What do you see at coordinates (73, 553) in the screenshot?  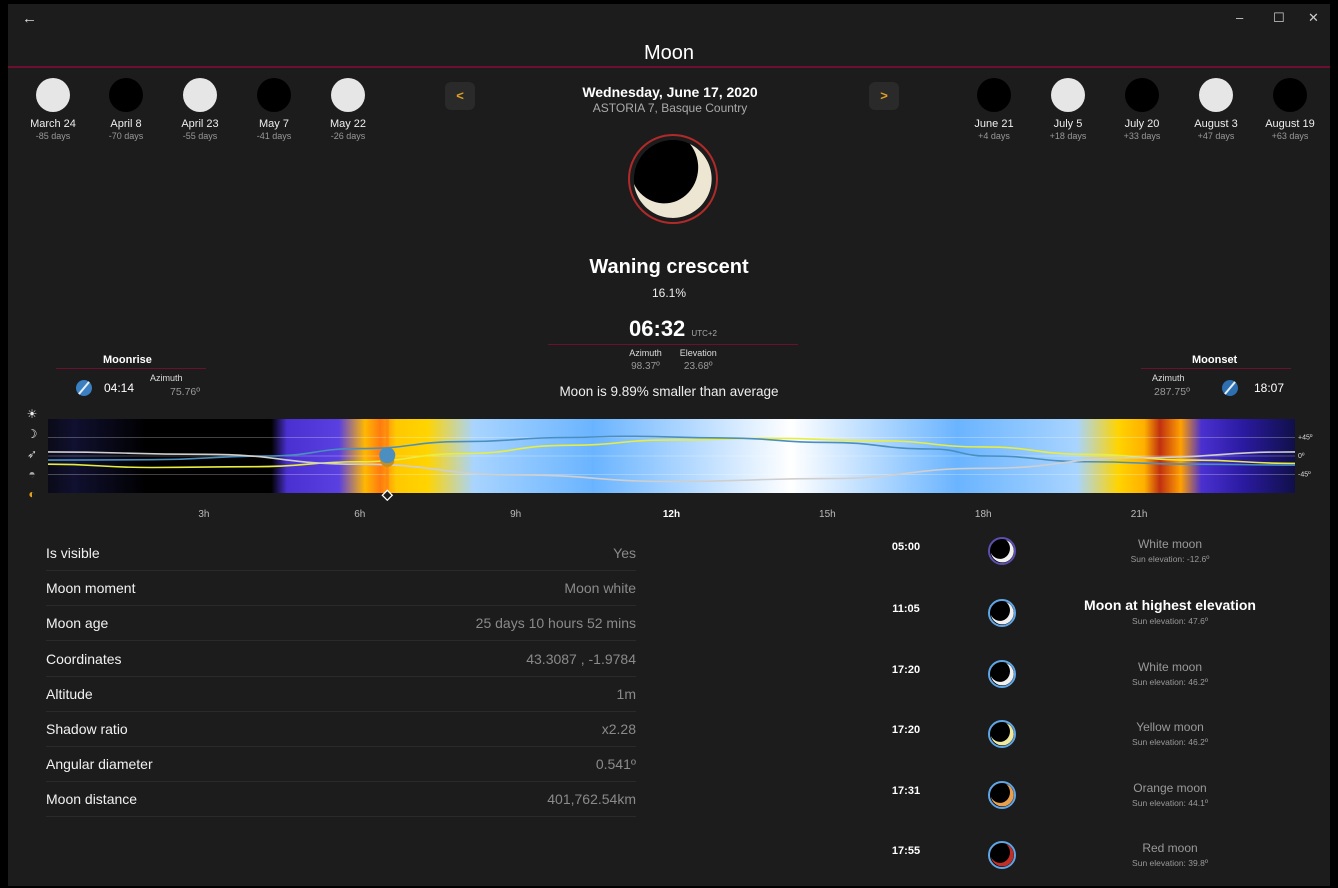 I see `detail-label: Is visible` at bounding box center [73, 553].